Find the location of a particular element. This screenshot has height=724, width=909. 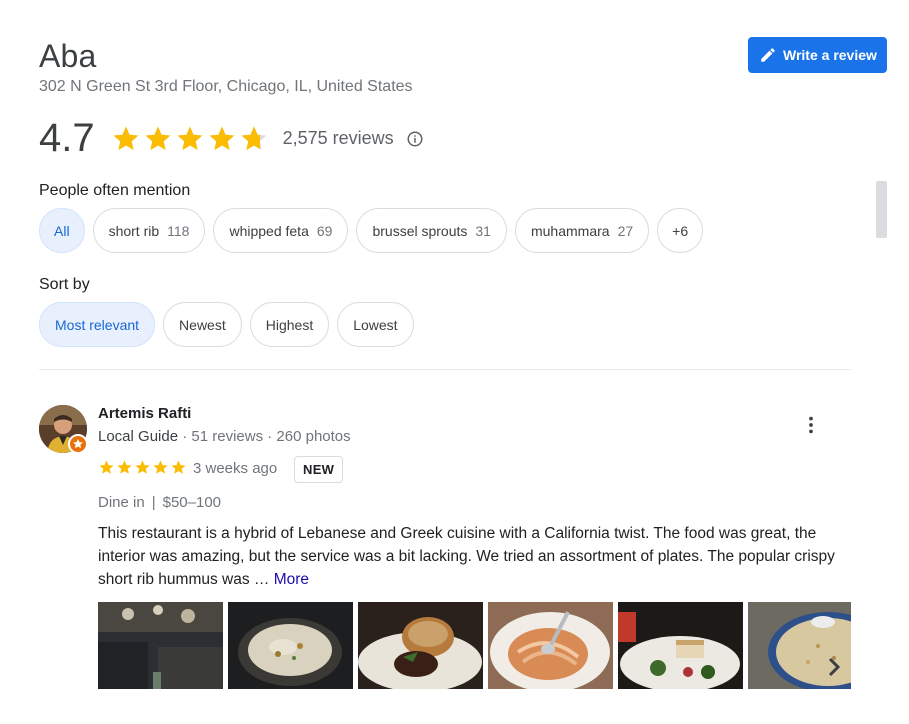

sort-chip: Newest is located at coordinates (202, 324).